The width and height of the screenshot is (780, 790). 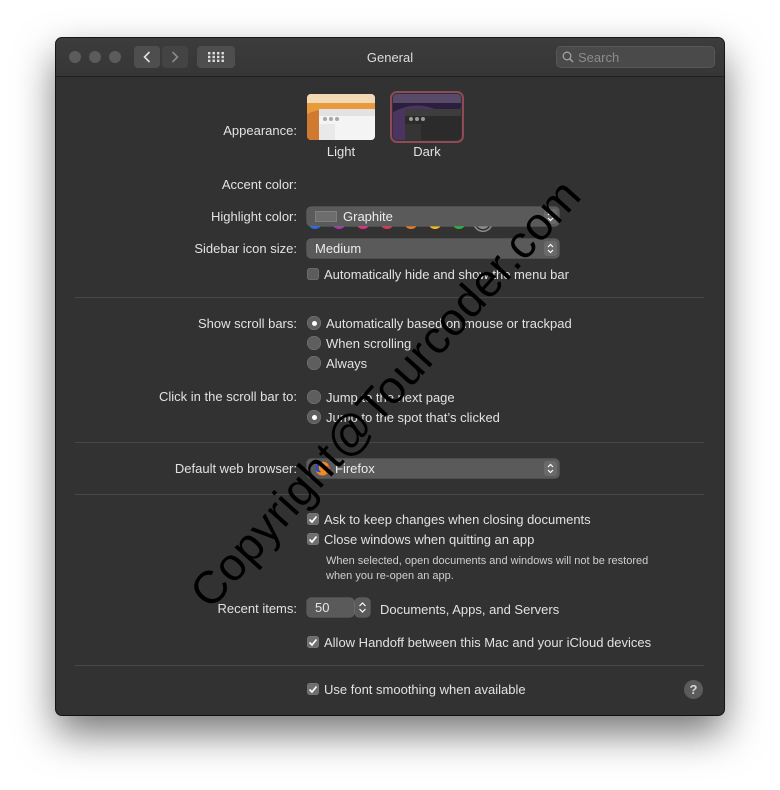 What do you see at coordinates (470, 609) in the screenshot?
I see `recent-items-suffix: Documents, Apps, and Servers` at bounding box center [470, 609].